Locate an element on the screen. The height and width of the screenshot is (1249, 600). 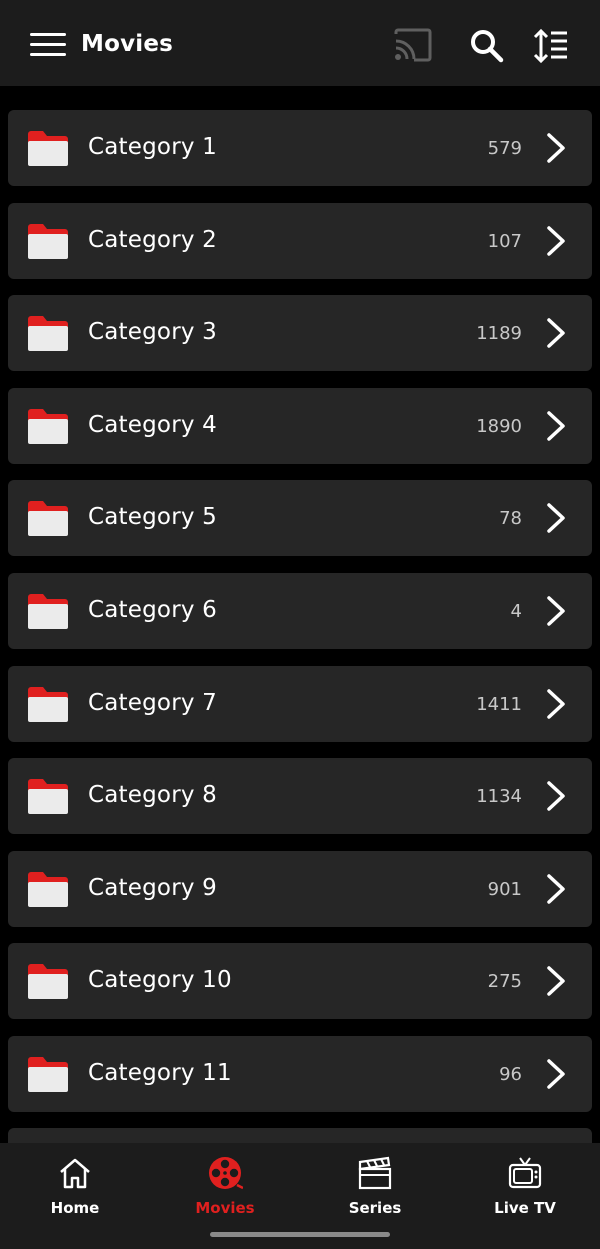
category-label: Category 6 is located at coordinates (153, 610).